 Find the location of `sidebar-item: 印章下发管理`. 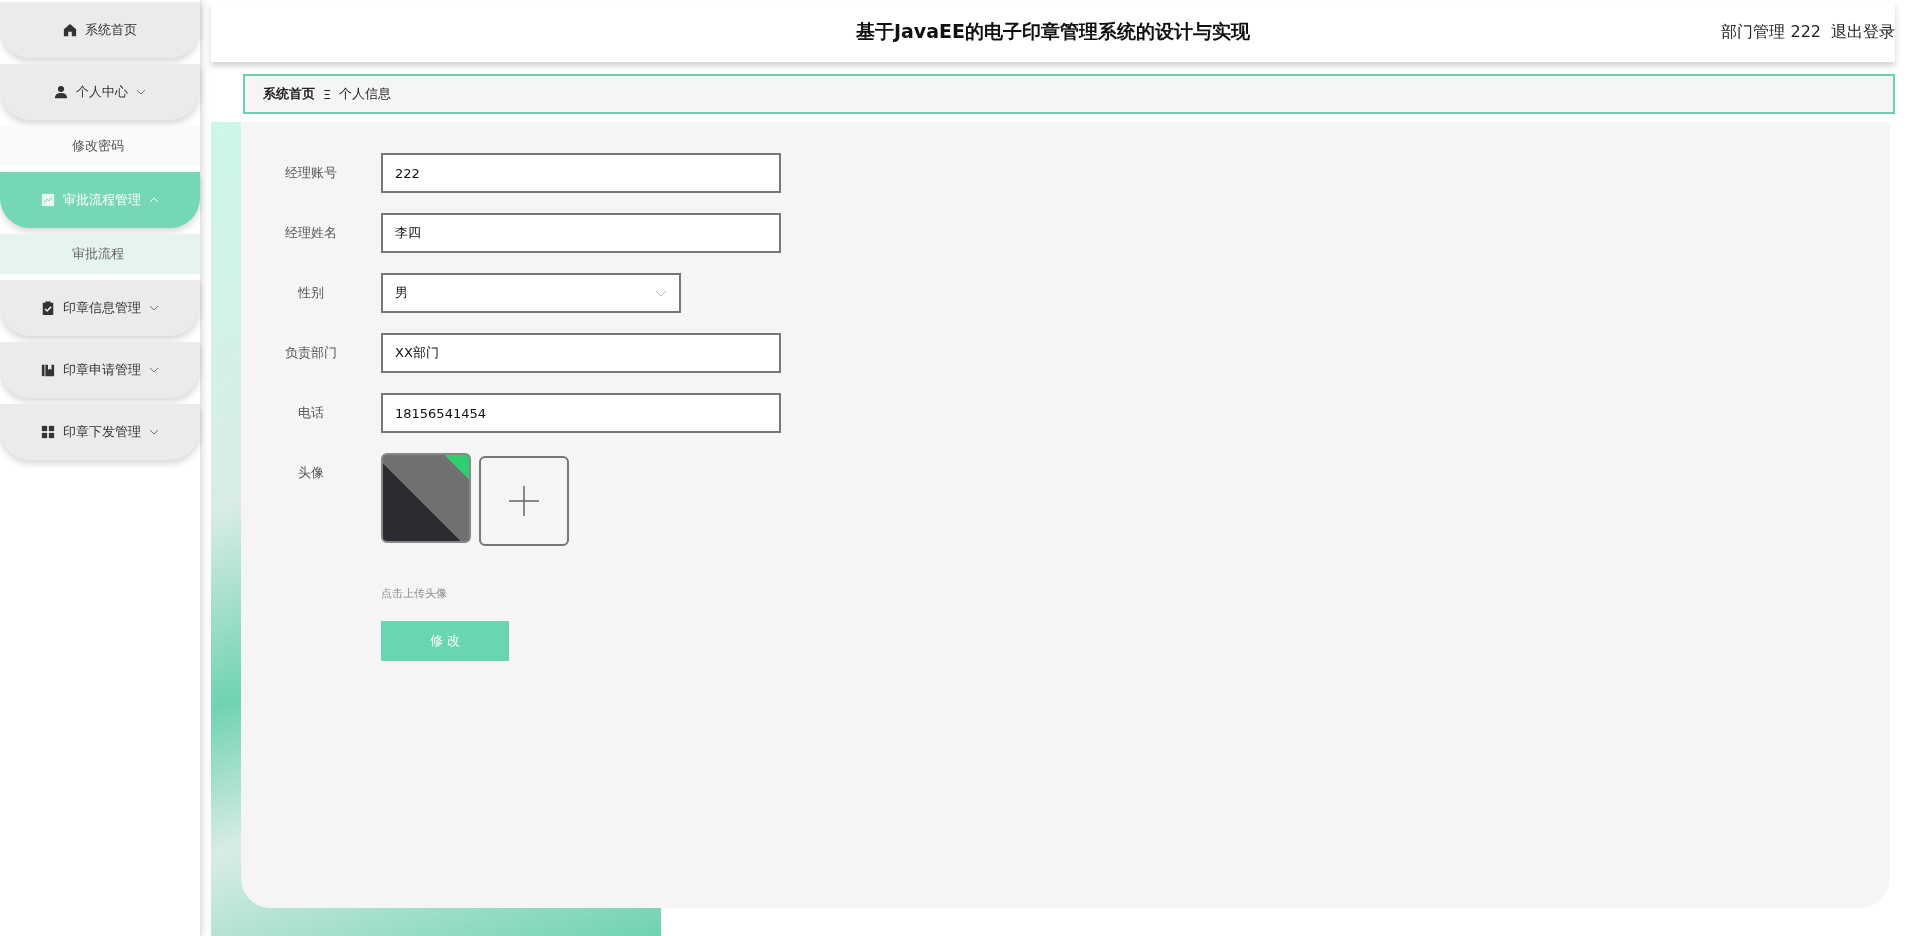

sidebar-item: 印章下发管理 is located at coordinates (100, 432).